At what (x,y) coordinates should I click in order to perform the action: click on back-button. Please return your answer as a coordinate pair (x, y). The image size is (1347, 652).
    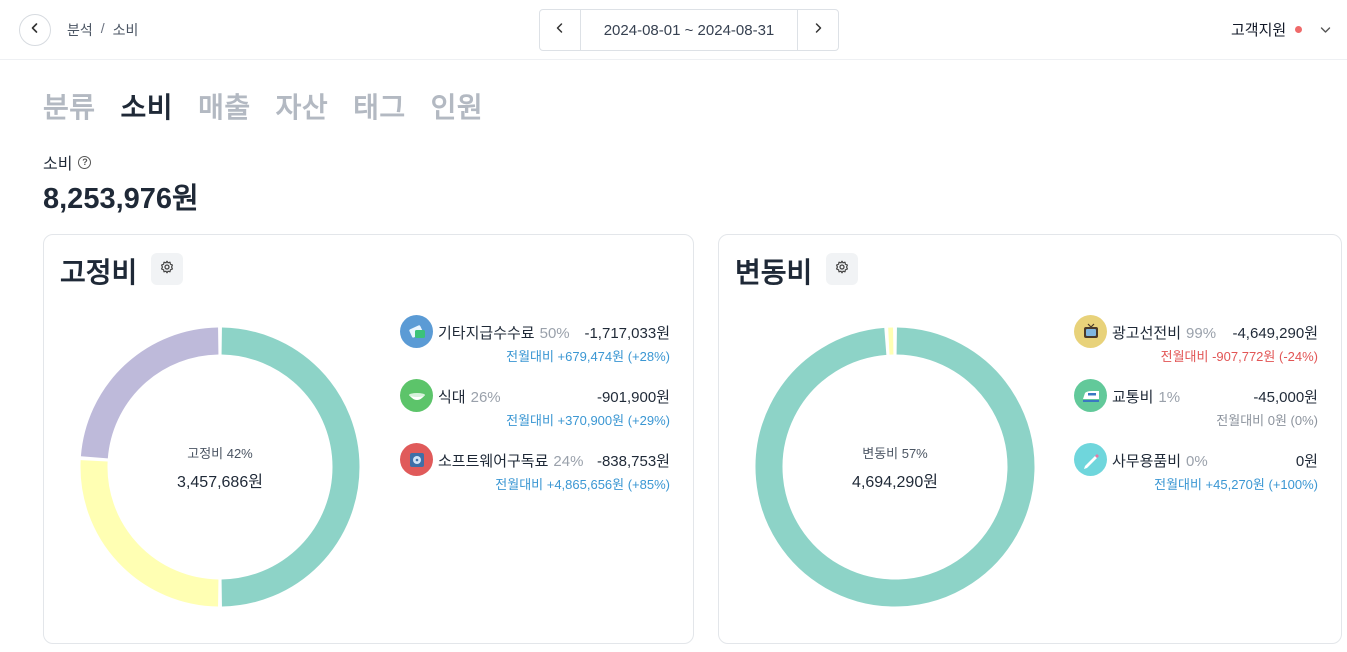
    Looking at the image, I should click on (35, 30).